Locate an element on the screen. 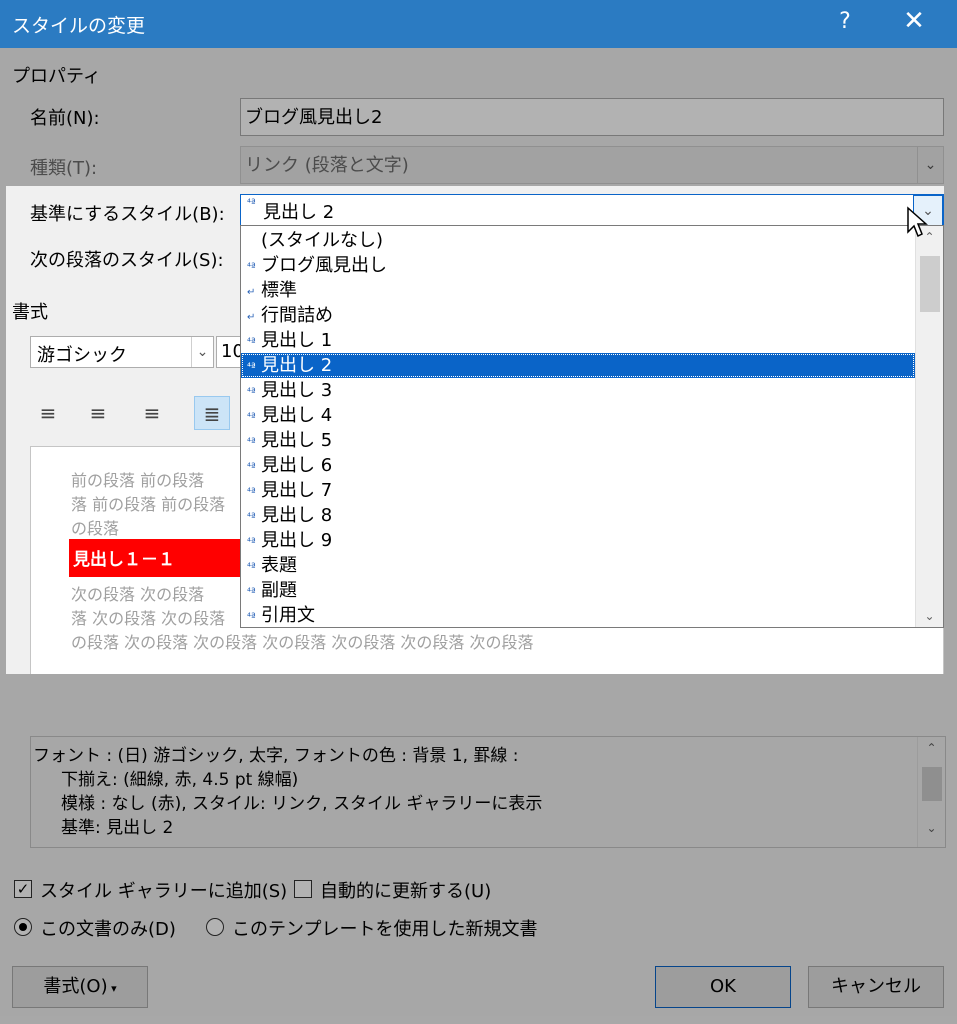  description-line-3: 模様 : なし (赤), スタイル: リンク, スタイル ギャラリーに表示 is located at coordinates (302, 804).